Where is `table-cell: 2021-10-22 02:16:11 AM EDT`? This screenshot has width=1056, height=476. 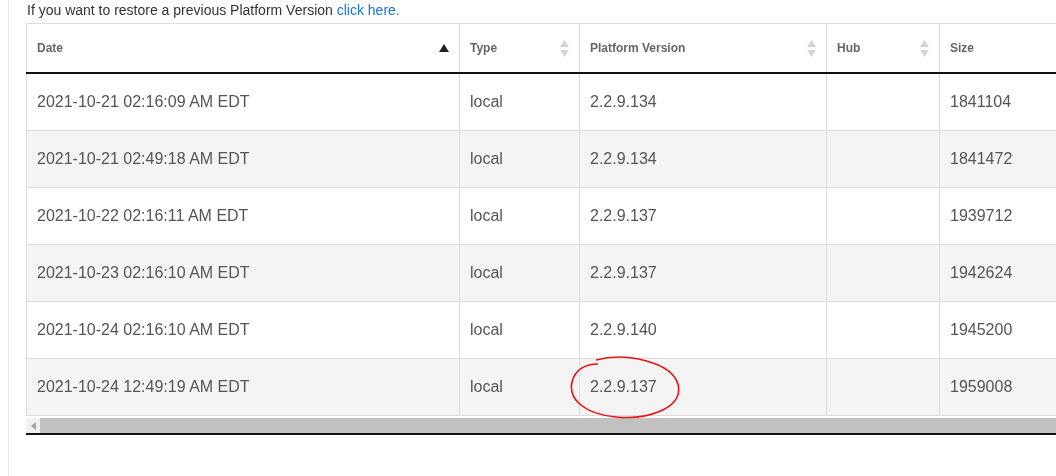
table-cell: 2021-10-22 02:16:11 AM EDT is located at coordinates (143, 215).